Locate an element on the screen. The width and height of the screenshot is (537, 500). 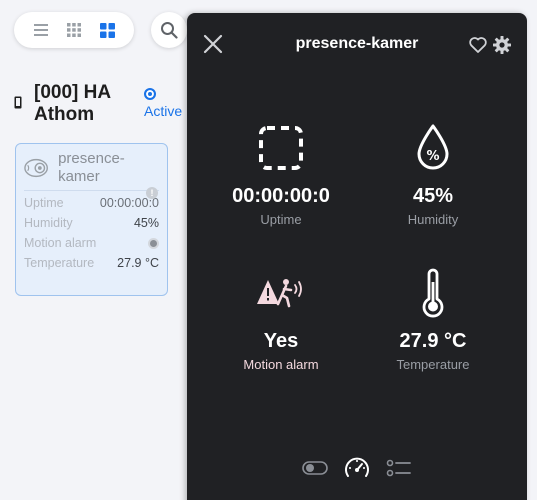
panel-bottom-toolbar is located at coordinates (357, 468).